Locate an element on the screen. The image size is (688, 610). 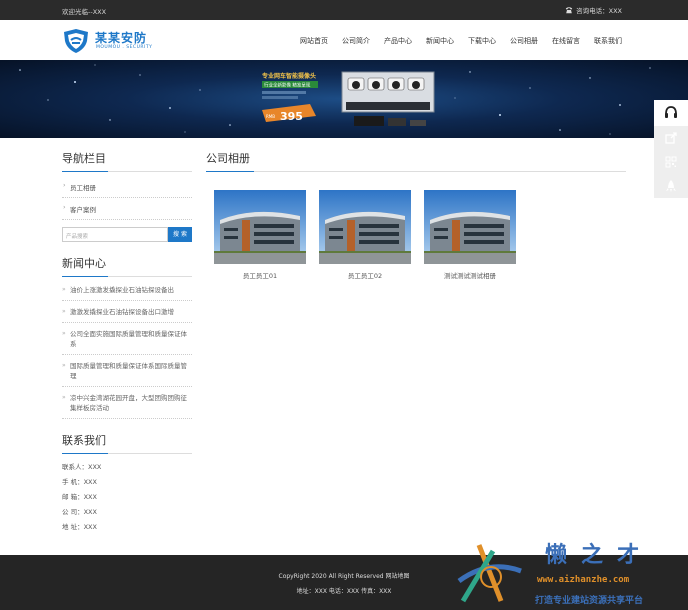
main-nav: 网站首页 公司简介 产品中心 新闻中心 下载中心 公司相册 在线留言 联系我们 is located at coordinates (457, 41).